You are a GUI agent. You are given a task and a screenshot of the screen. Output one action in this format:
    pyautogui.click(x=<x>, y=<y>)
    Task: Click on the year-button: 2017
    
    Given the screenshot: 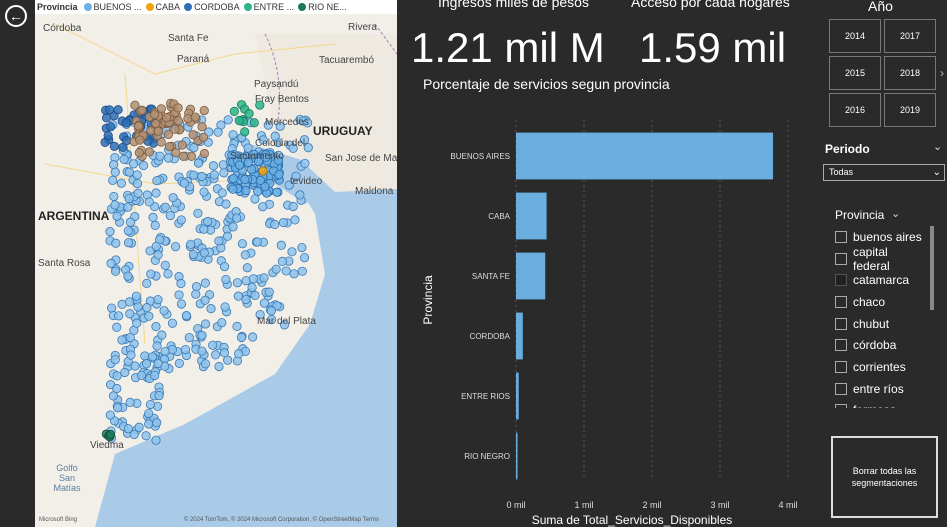 What is the action you would take?
    pyautogui.click(x=910, y=36)
    